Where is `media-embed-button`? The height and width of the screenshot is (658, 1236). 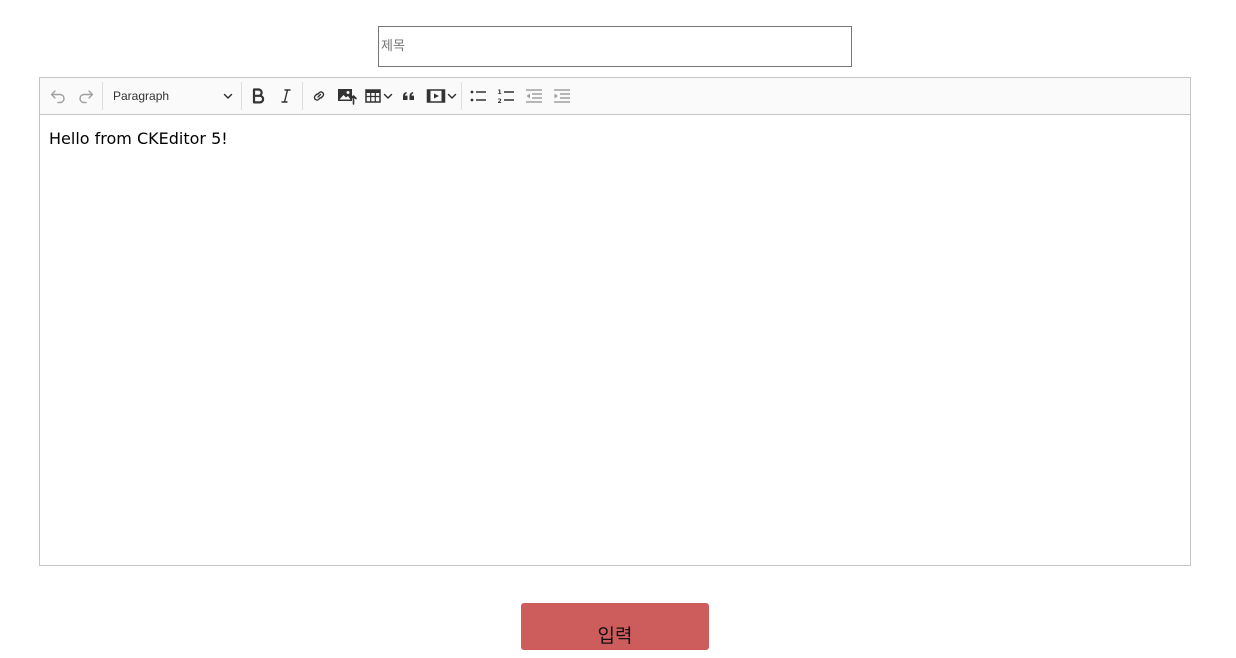
media-embed-button is located at coordinates (441, 96).